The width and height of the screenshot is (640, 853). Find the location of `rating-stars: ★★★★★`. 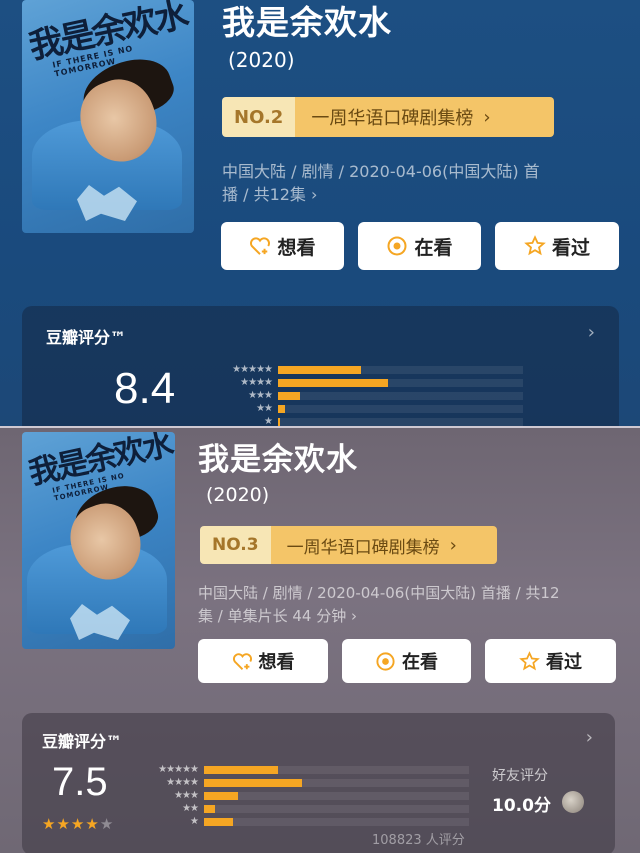

rating-stars: ★★★★★ is located at coordinates (78, 824).